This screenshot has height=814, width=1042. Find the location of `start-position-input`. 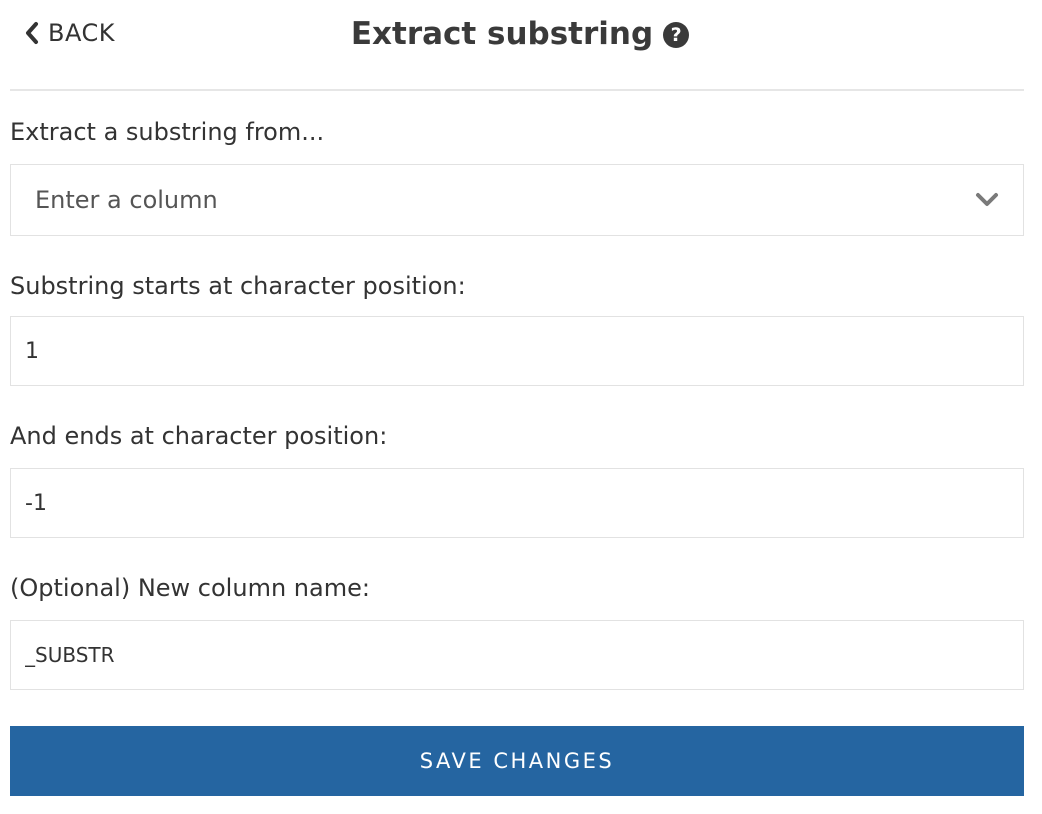

start-position-input is located at coordinates (517, 351).